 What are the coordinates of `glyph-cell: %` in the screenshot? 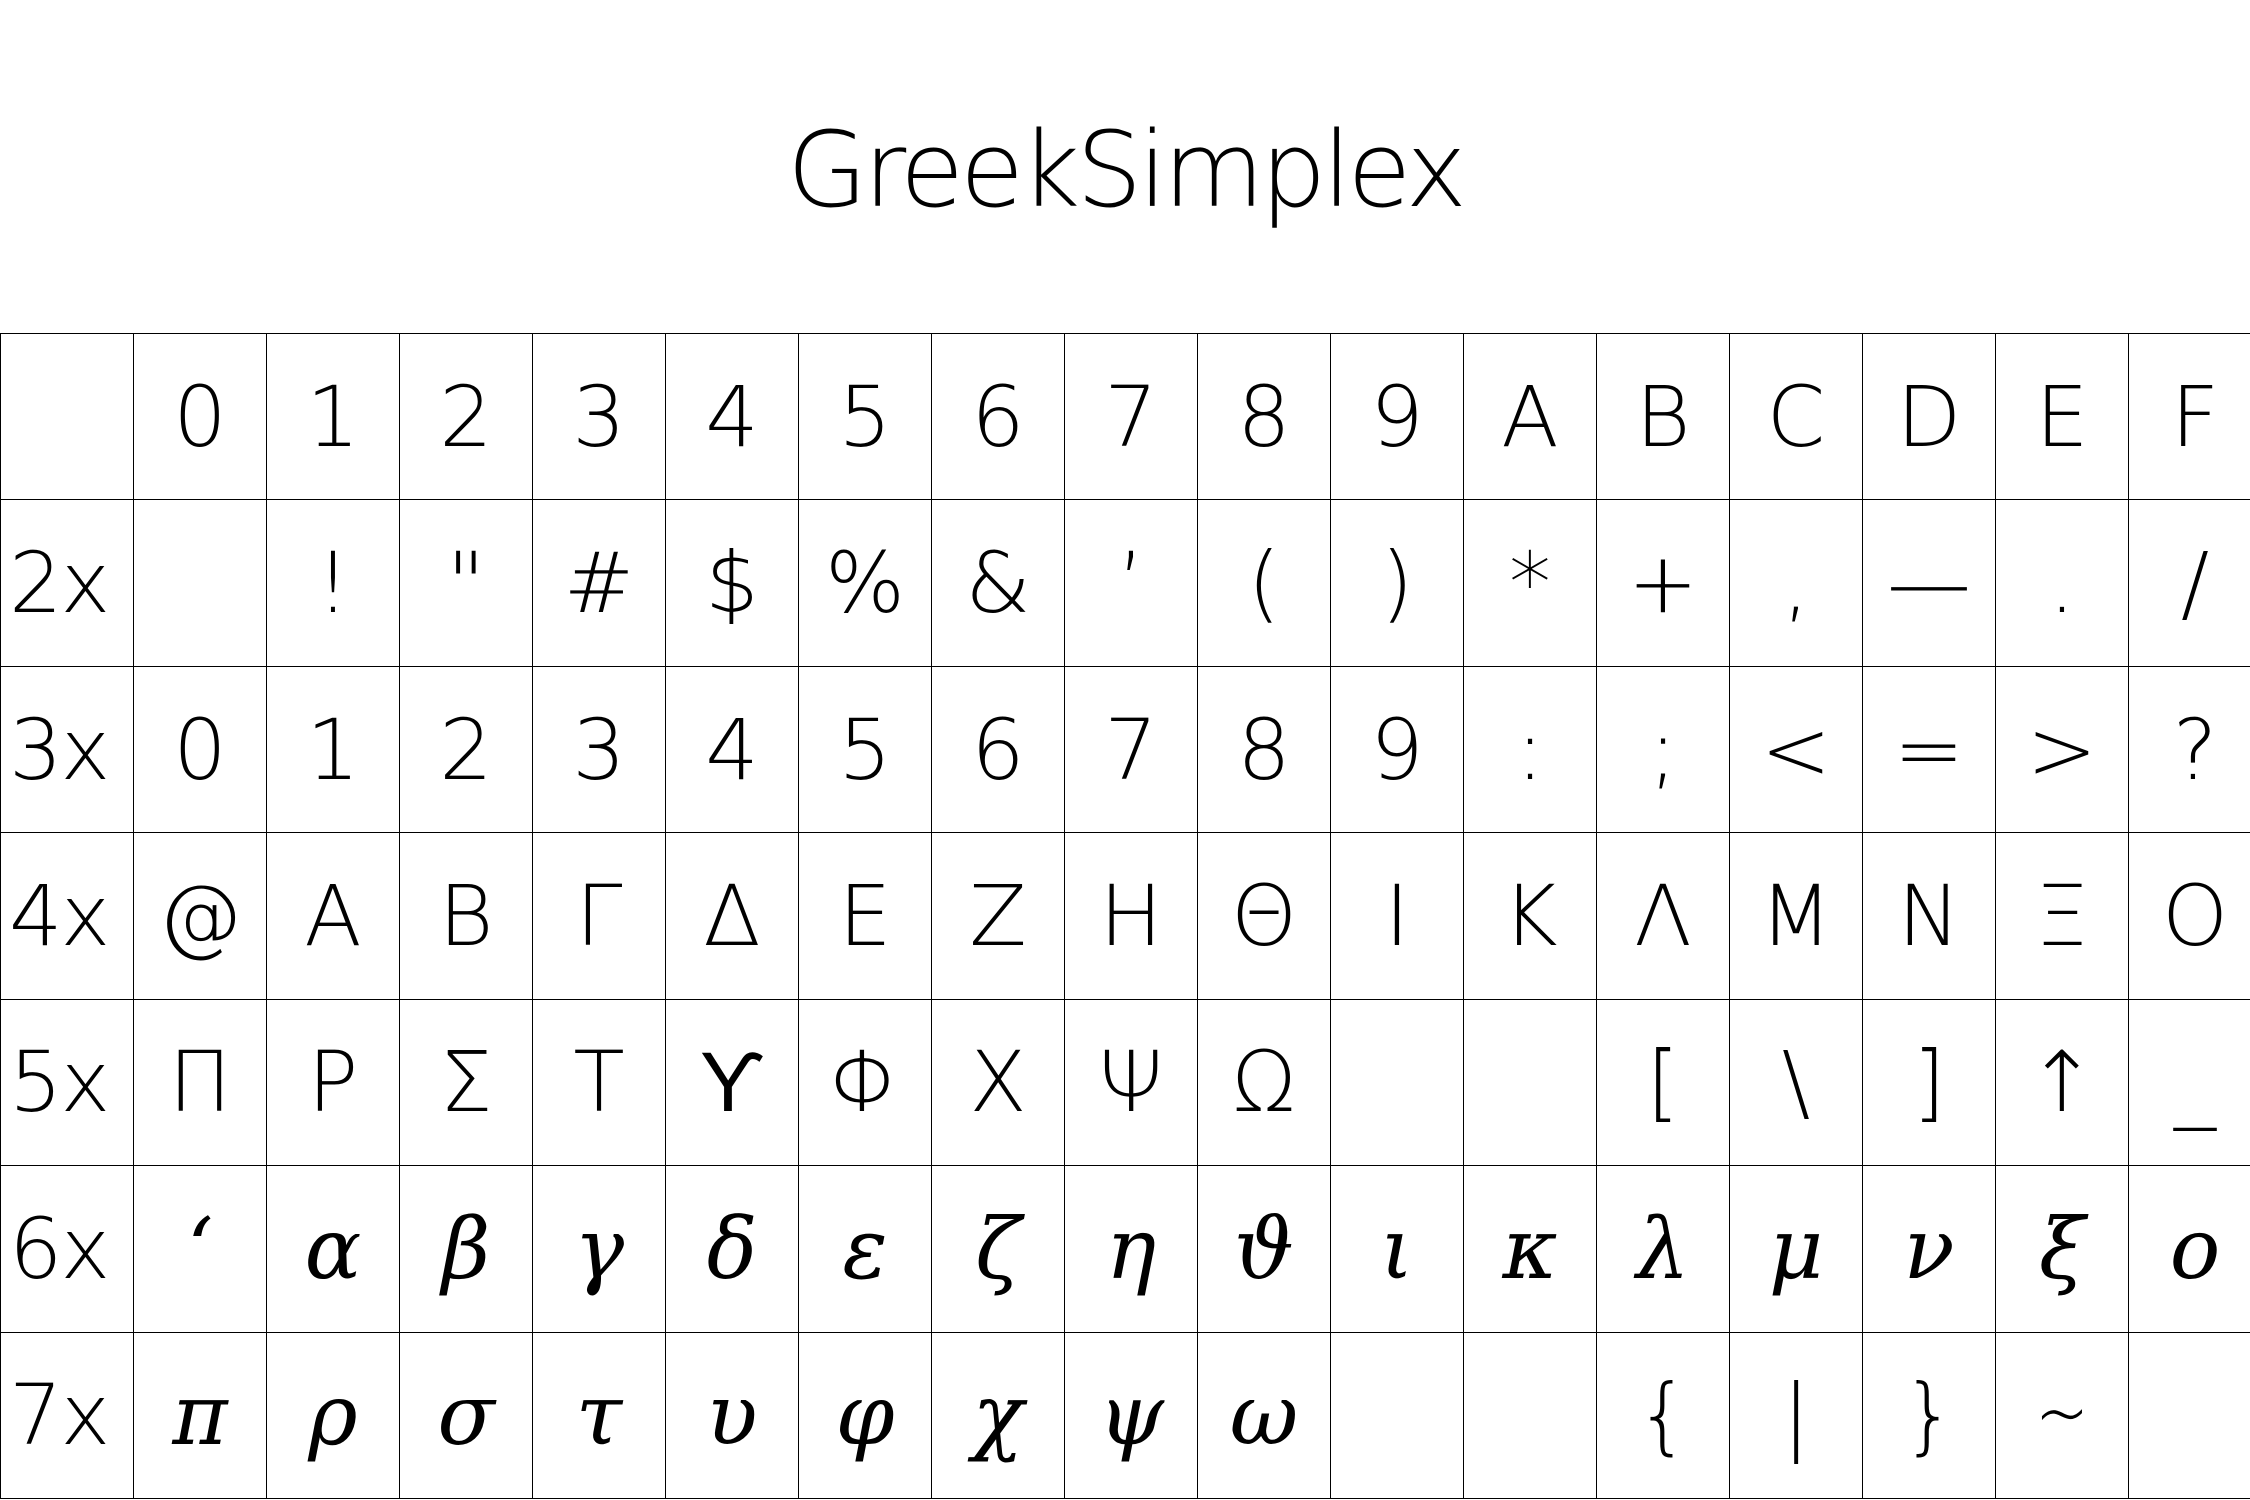 It's located at (865, 583).